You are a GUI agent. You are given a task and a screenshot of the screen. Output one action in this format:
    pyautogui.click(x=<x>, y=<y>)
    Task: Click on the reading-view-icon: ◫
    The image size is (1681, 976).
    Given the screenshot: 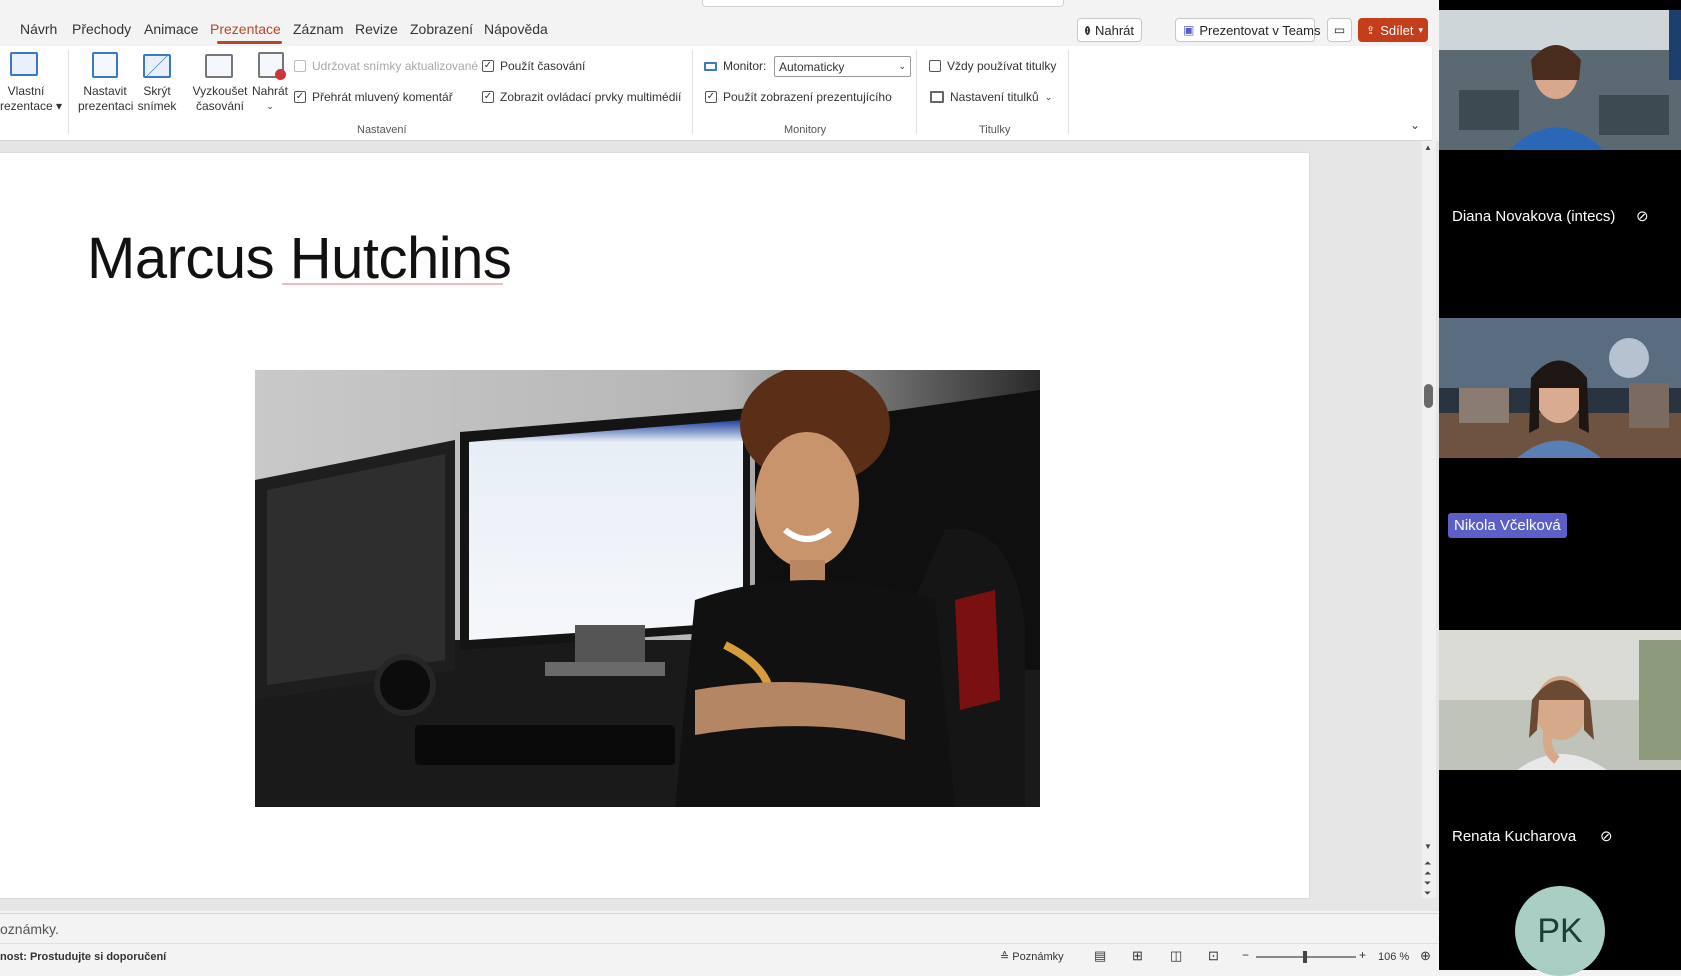 What is the action you would take?
    pyautogui.click(x=1176, y=956)
    